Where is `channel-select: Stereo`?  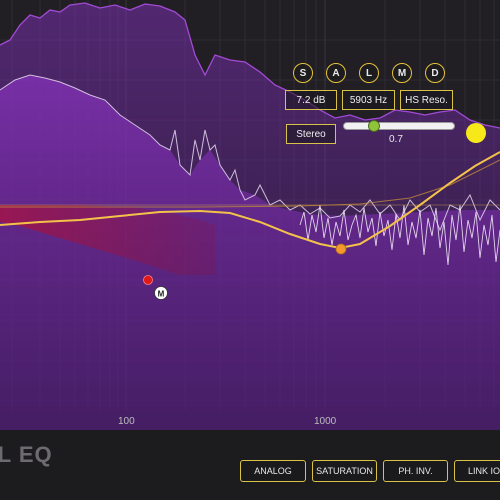
channel-select: Stereo is located at coordinates (311, 134).